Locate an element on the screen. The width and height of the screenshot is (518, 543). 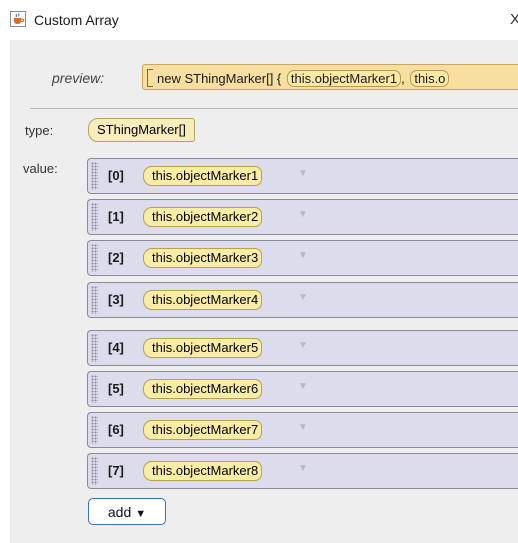
array-item: [2] this.objectMarker3 ▼ is located at coordinates (302, 258).